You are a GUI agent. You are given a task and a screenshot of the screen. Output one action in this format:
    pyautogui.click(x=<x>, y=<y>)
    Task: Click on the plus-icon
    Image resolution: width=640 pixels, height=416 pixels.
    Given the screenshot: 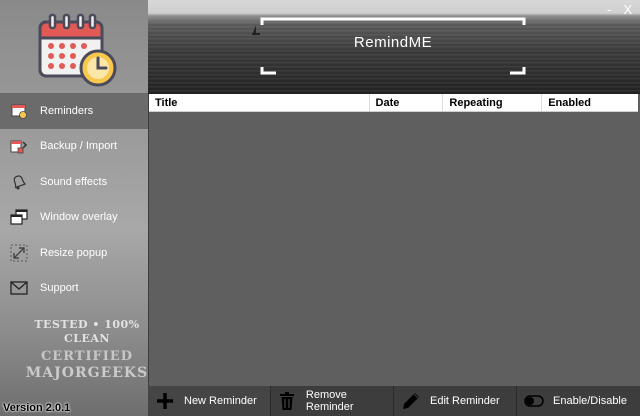 What is the action you would take?
    pyautogui.click(x=165, y=401)
    